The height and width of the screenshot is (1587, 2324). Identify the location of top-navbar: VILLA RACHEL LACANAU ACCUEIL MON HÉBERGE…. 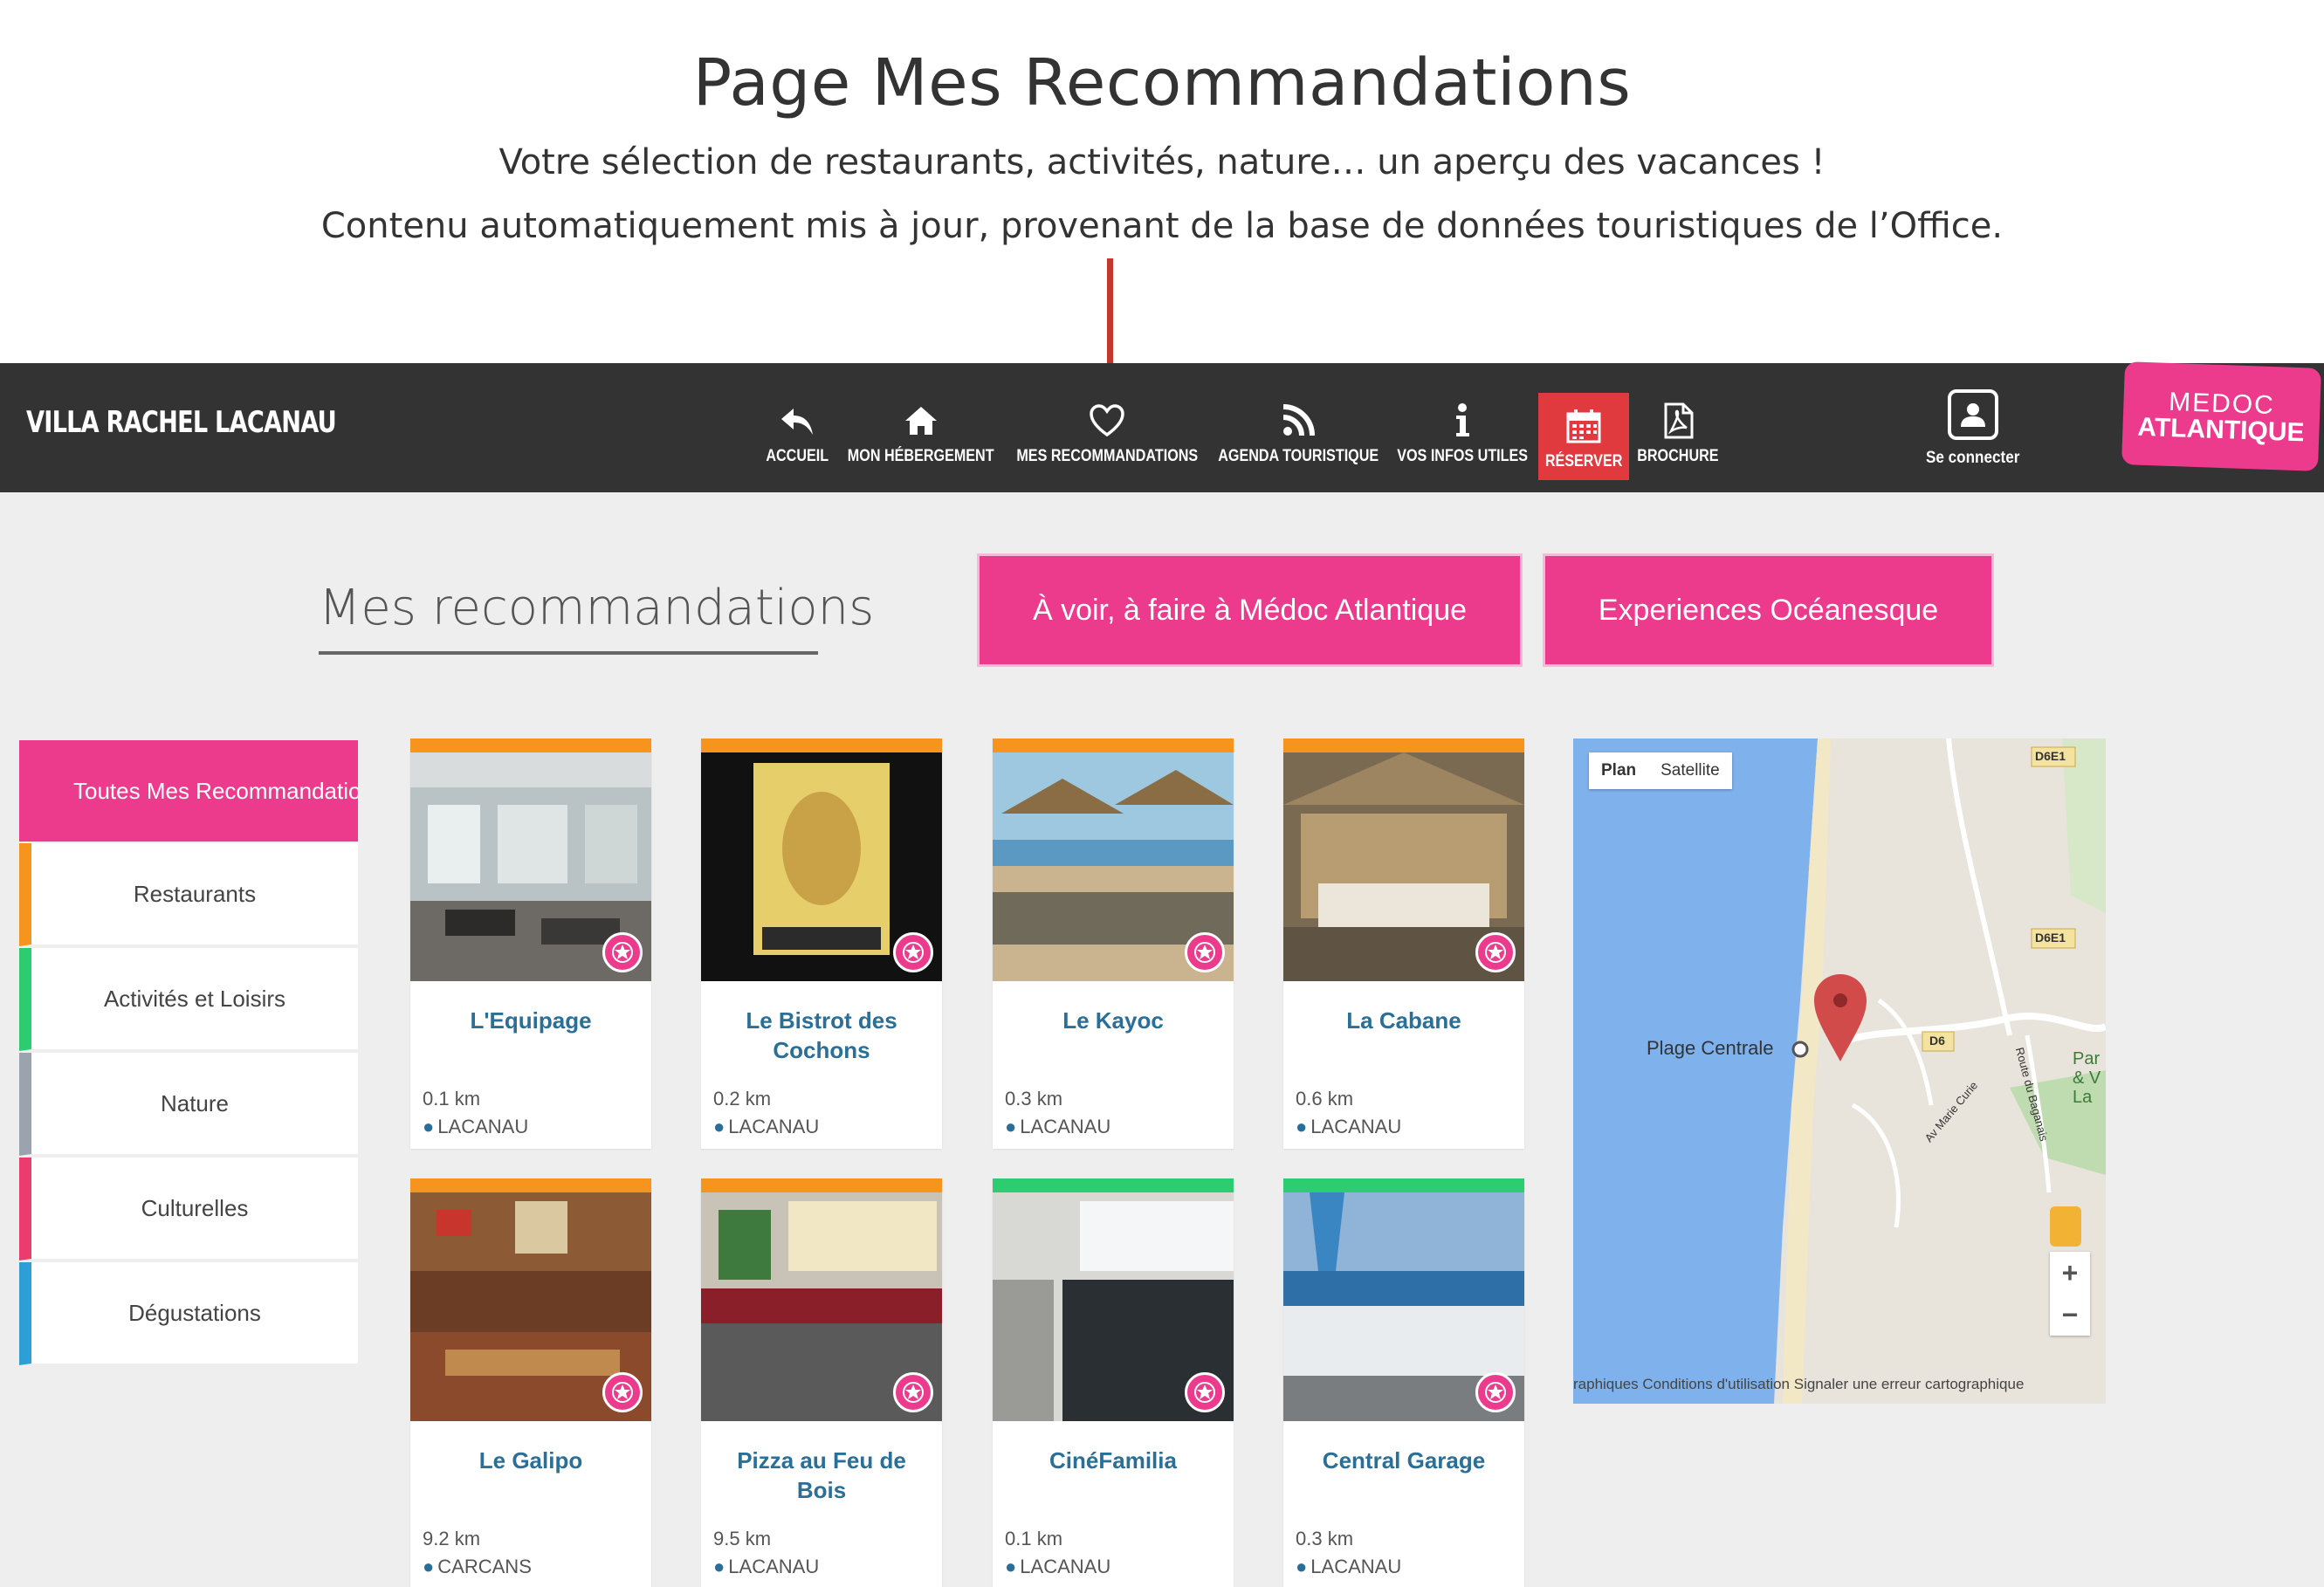
(1162, 427).